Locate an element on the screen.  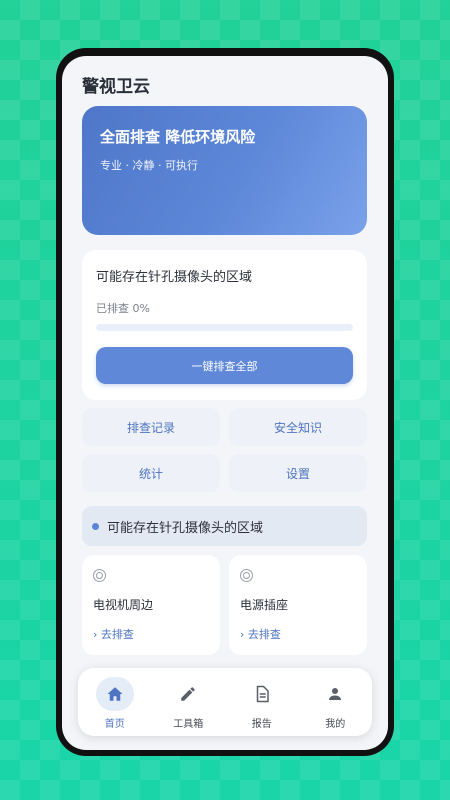
tab-label: 首页 is located at coordinates (114, 724).